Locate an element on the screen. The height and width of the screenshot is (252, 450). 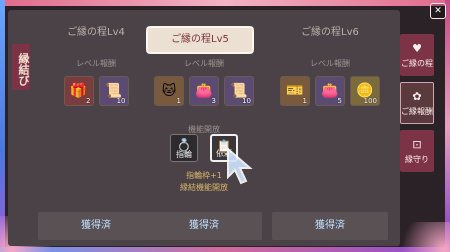
ring-feature-icon: 💍 指輪 is located at coordinates (184, 148).